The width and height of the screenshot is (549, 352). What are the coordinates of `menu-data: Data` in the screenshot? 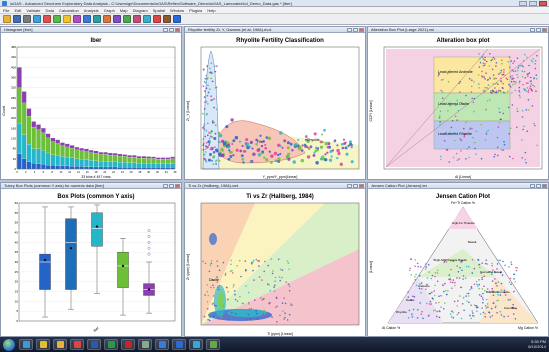 It's located at (50, 10).